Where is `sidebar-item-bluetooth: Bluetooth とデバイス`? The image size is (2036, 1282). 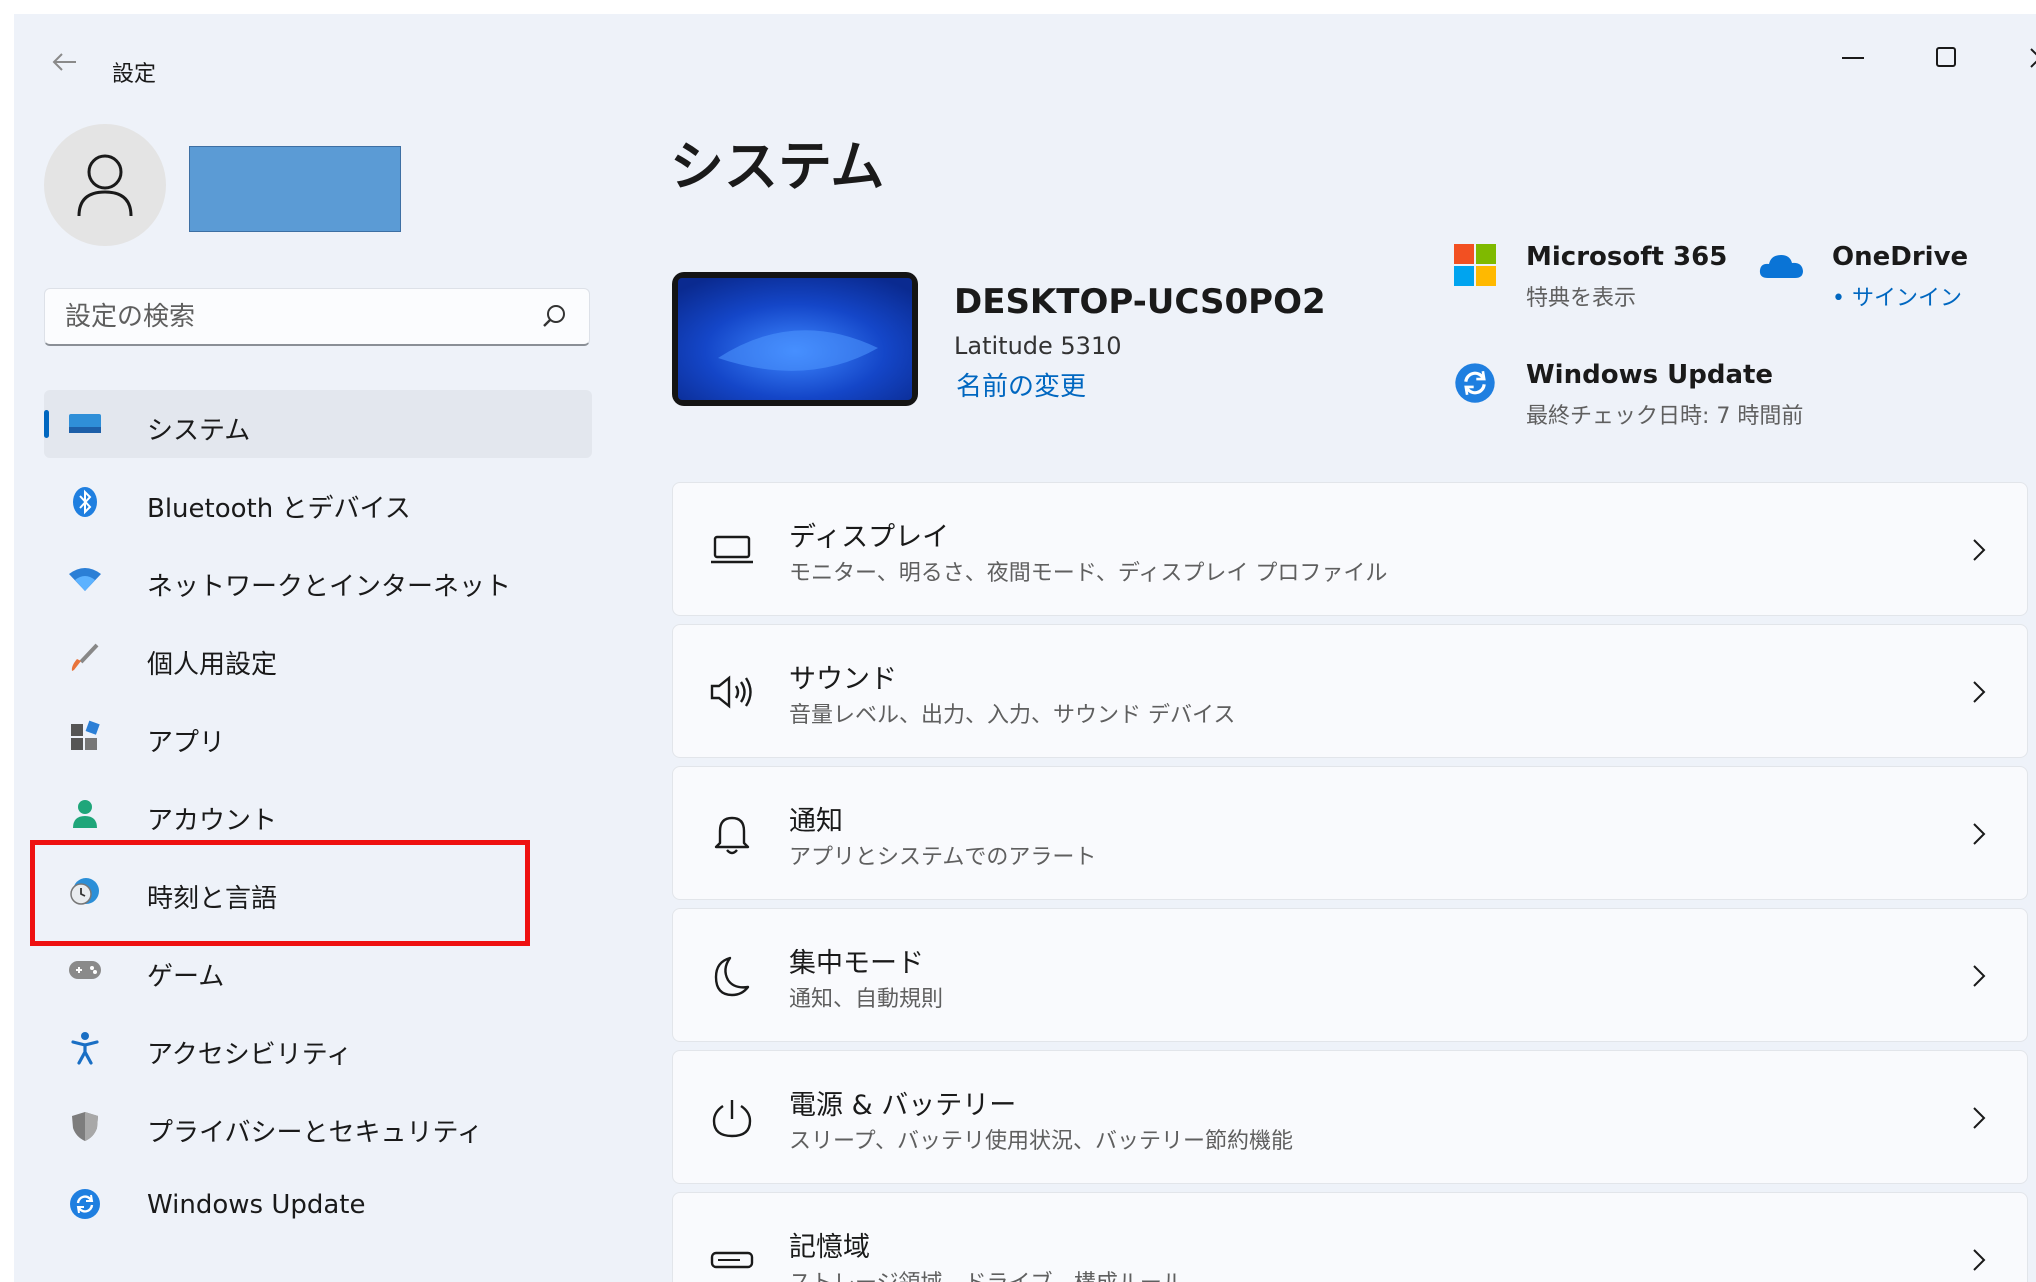 sidebar-item-bluetooth: Bluetooth とデバイス is located at coordinates (318, 502).